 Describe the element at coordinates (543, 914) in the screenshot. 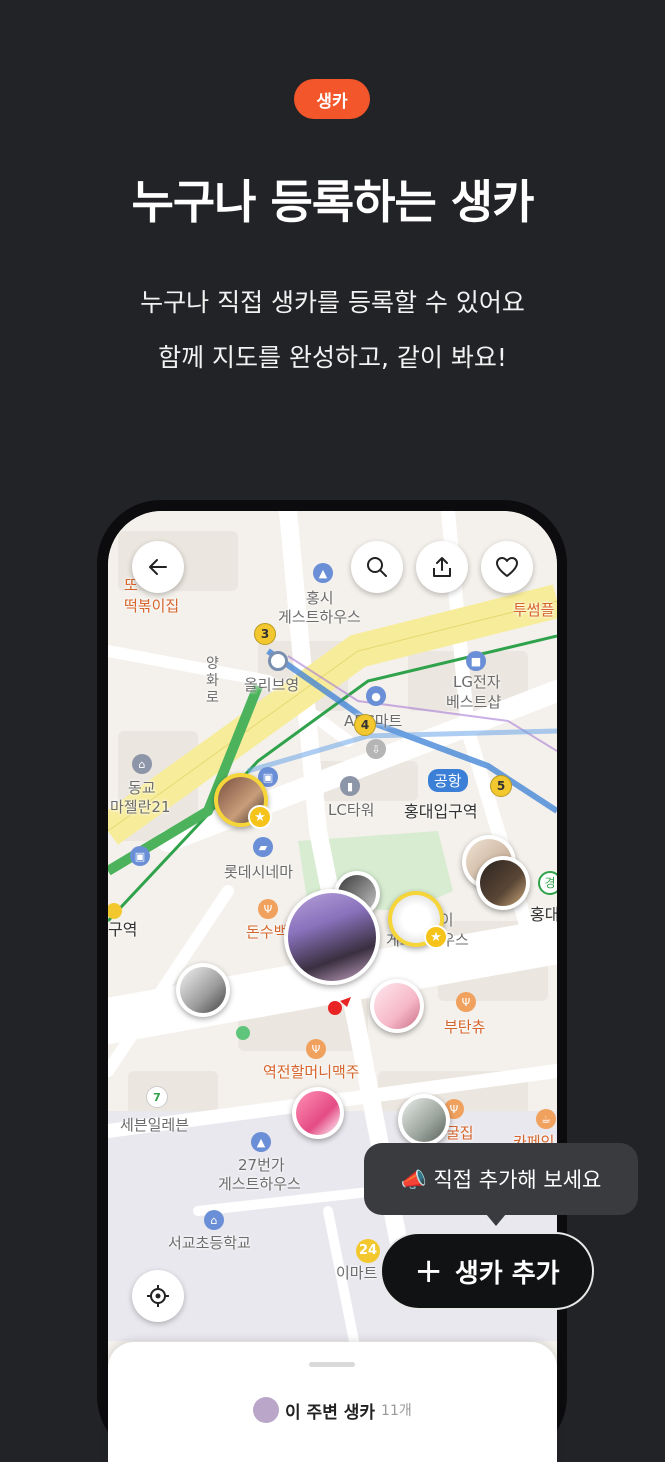

I see `map-label: 홍대` at that location.